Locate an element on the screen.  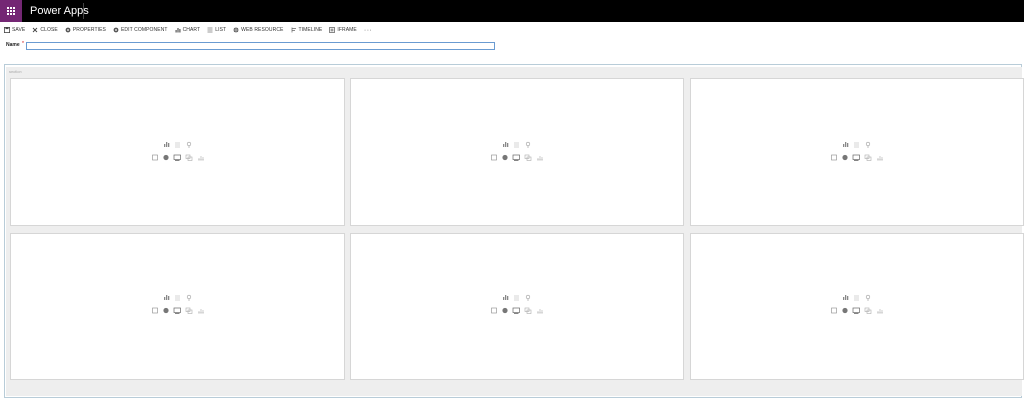
close-button: CLOSE is located at coordinates (45, 30).